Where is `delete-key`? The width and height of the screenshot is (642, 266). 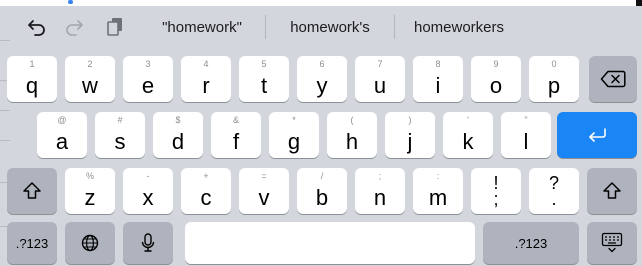 delete-key is located at coordinates (613, 79).